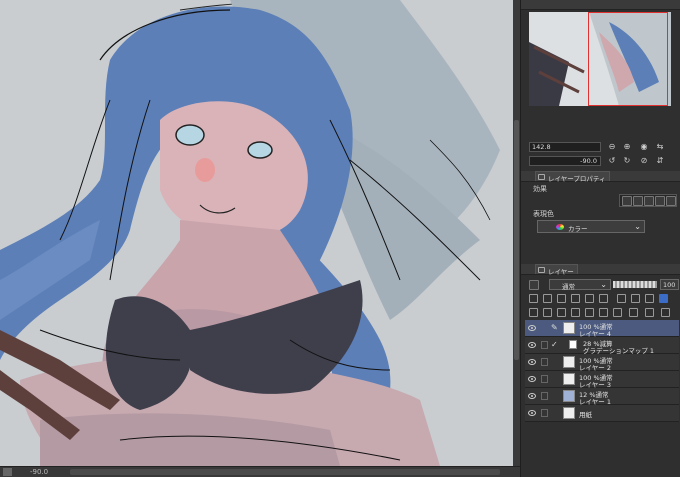 Image resolution: width=680 pixels, height=477 pixels. What do you see at coordinates (602, 329) in the screenshot?
I see `layer-row: ✎ 100 %通常 レイヤー 4` at bounding box center [602, 329].